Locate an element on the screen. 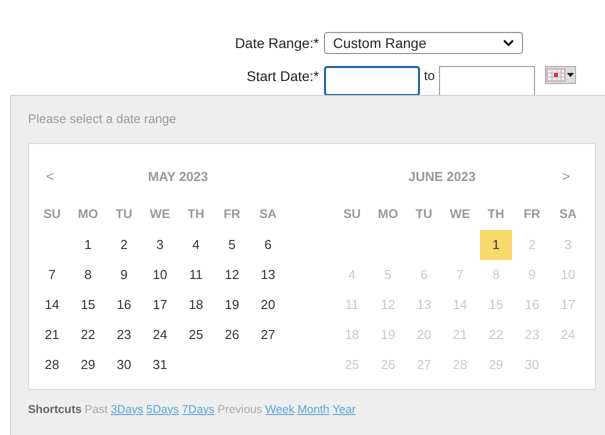 Image resolution: width=605 pixels, height=435 pixels. calendar-day: 16 is located at coordinates (124, 305).